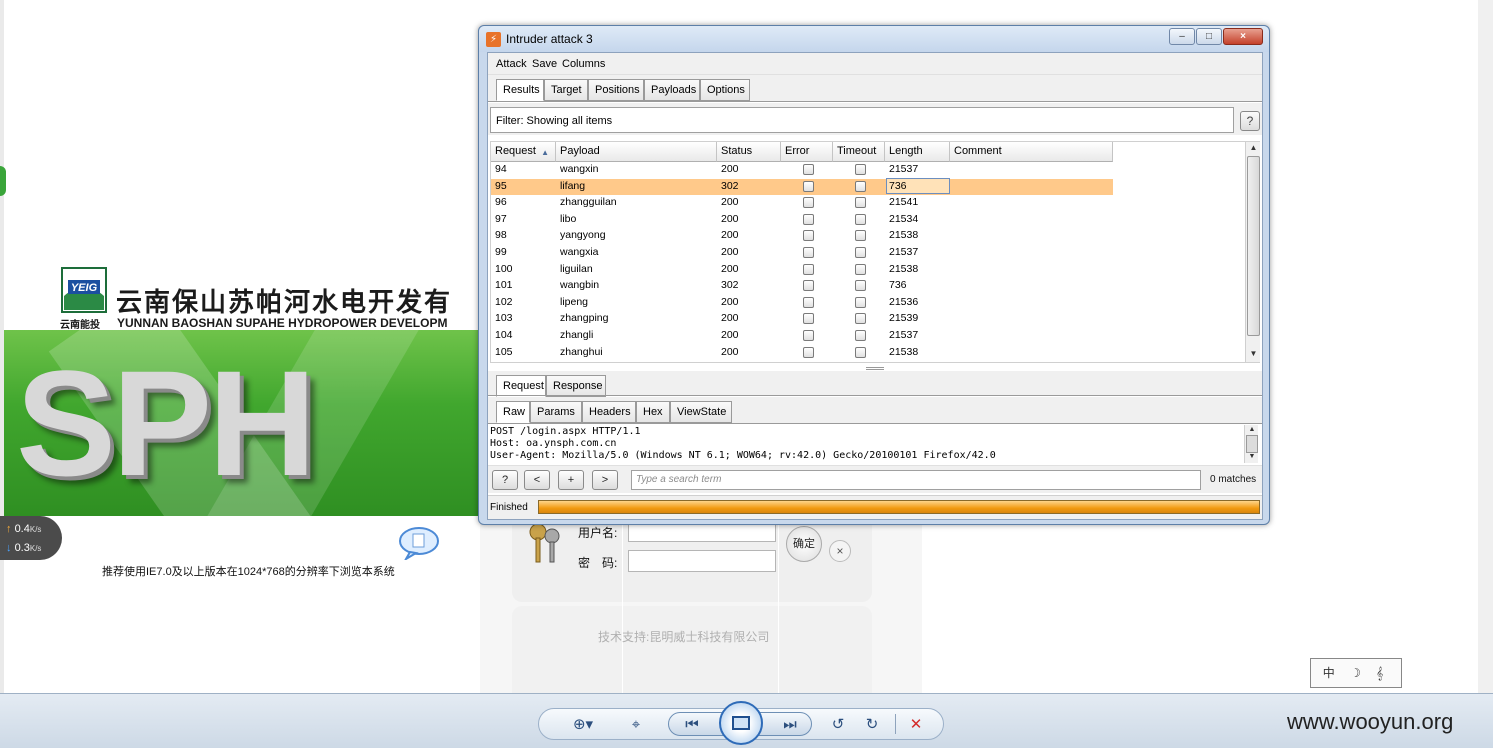  I want to click on status-row: Finished, so click(875, 507).